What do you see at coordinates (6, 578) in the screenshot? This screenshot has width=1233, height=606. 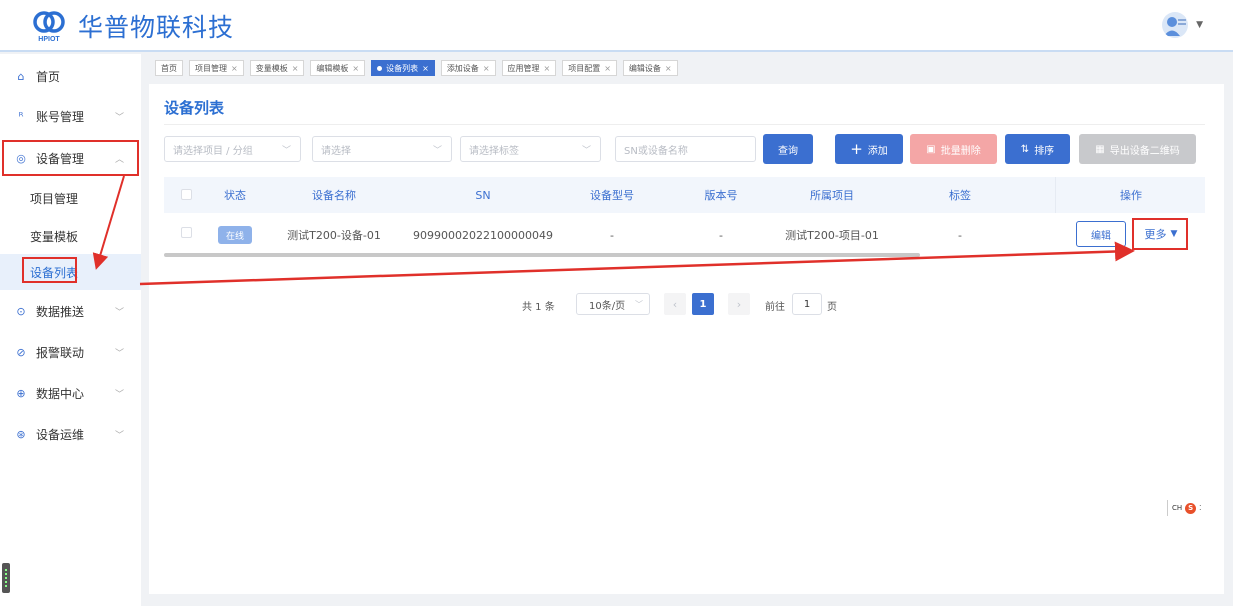 I see `battery-widget-icon` at bounding box center [6, 578].